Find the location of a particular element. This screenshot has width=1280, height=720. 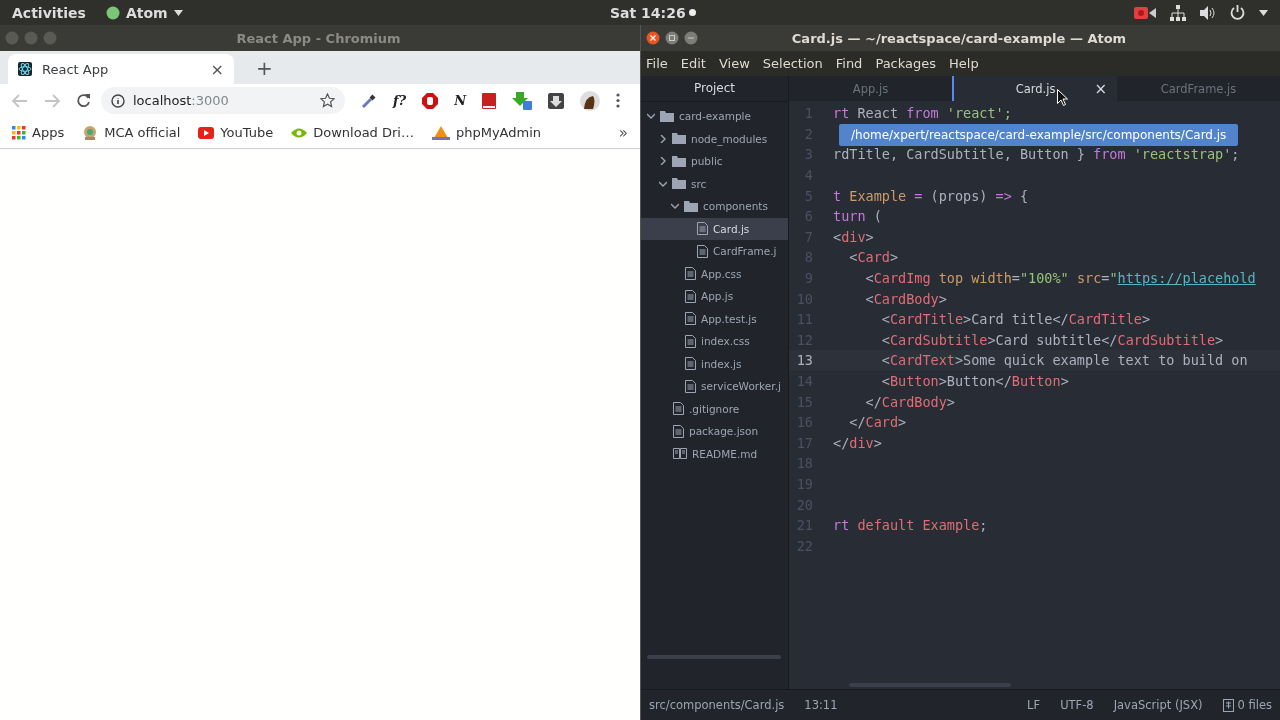

tree-item: public is located at coordinates (714, 161).